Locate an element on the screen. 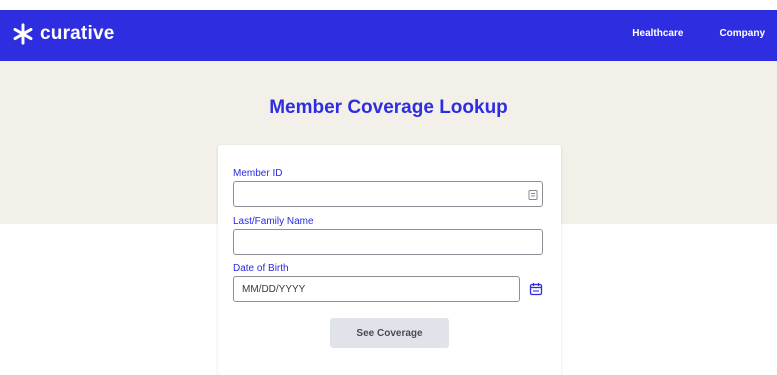  top-nav-bar: curative Healthcare Company is located at coordinates (388, 35).